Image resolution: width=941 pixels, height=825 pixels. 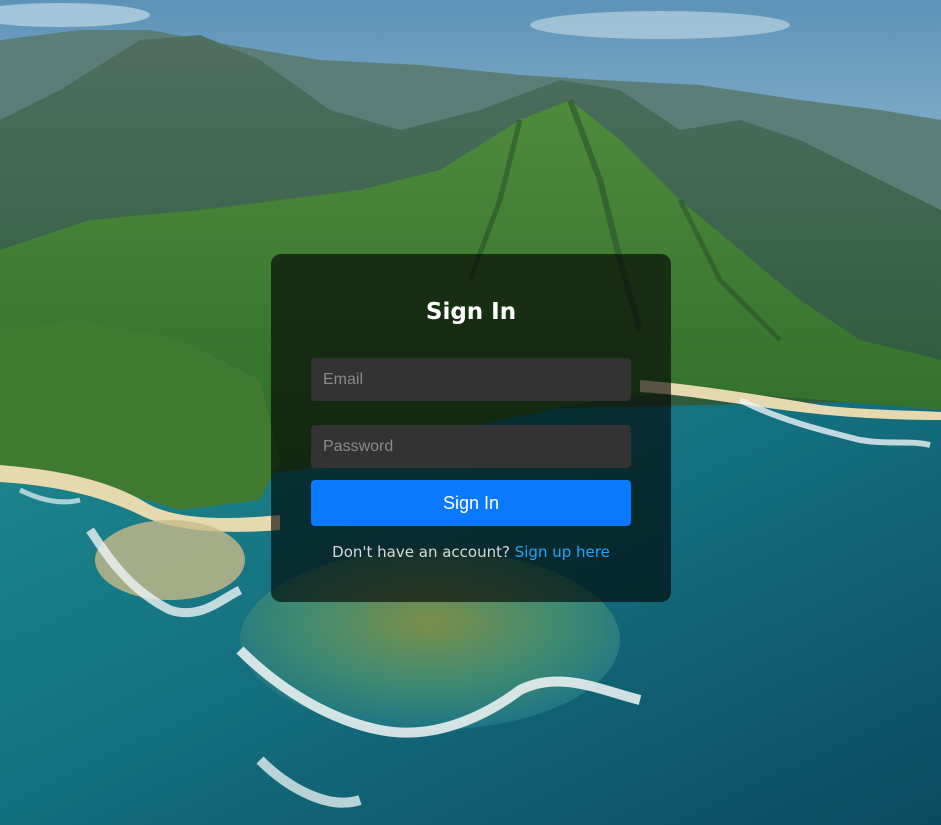 What do you see at coordinates (471, 446) in the screenshot?
I see `password-input` at bounding box center [471, 446].